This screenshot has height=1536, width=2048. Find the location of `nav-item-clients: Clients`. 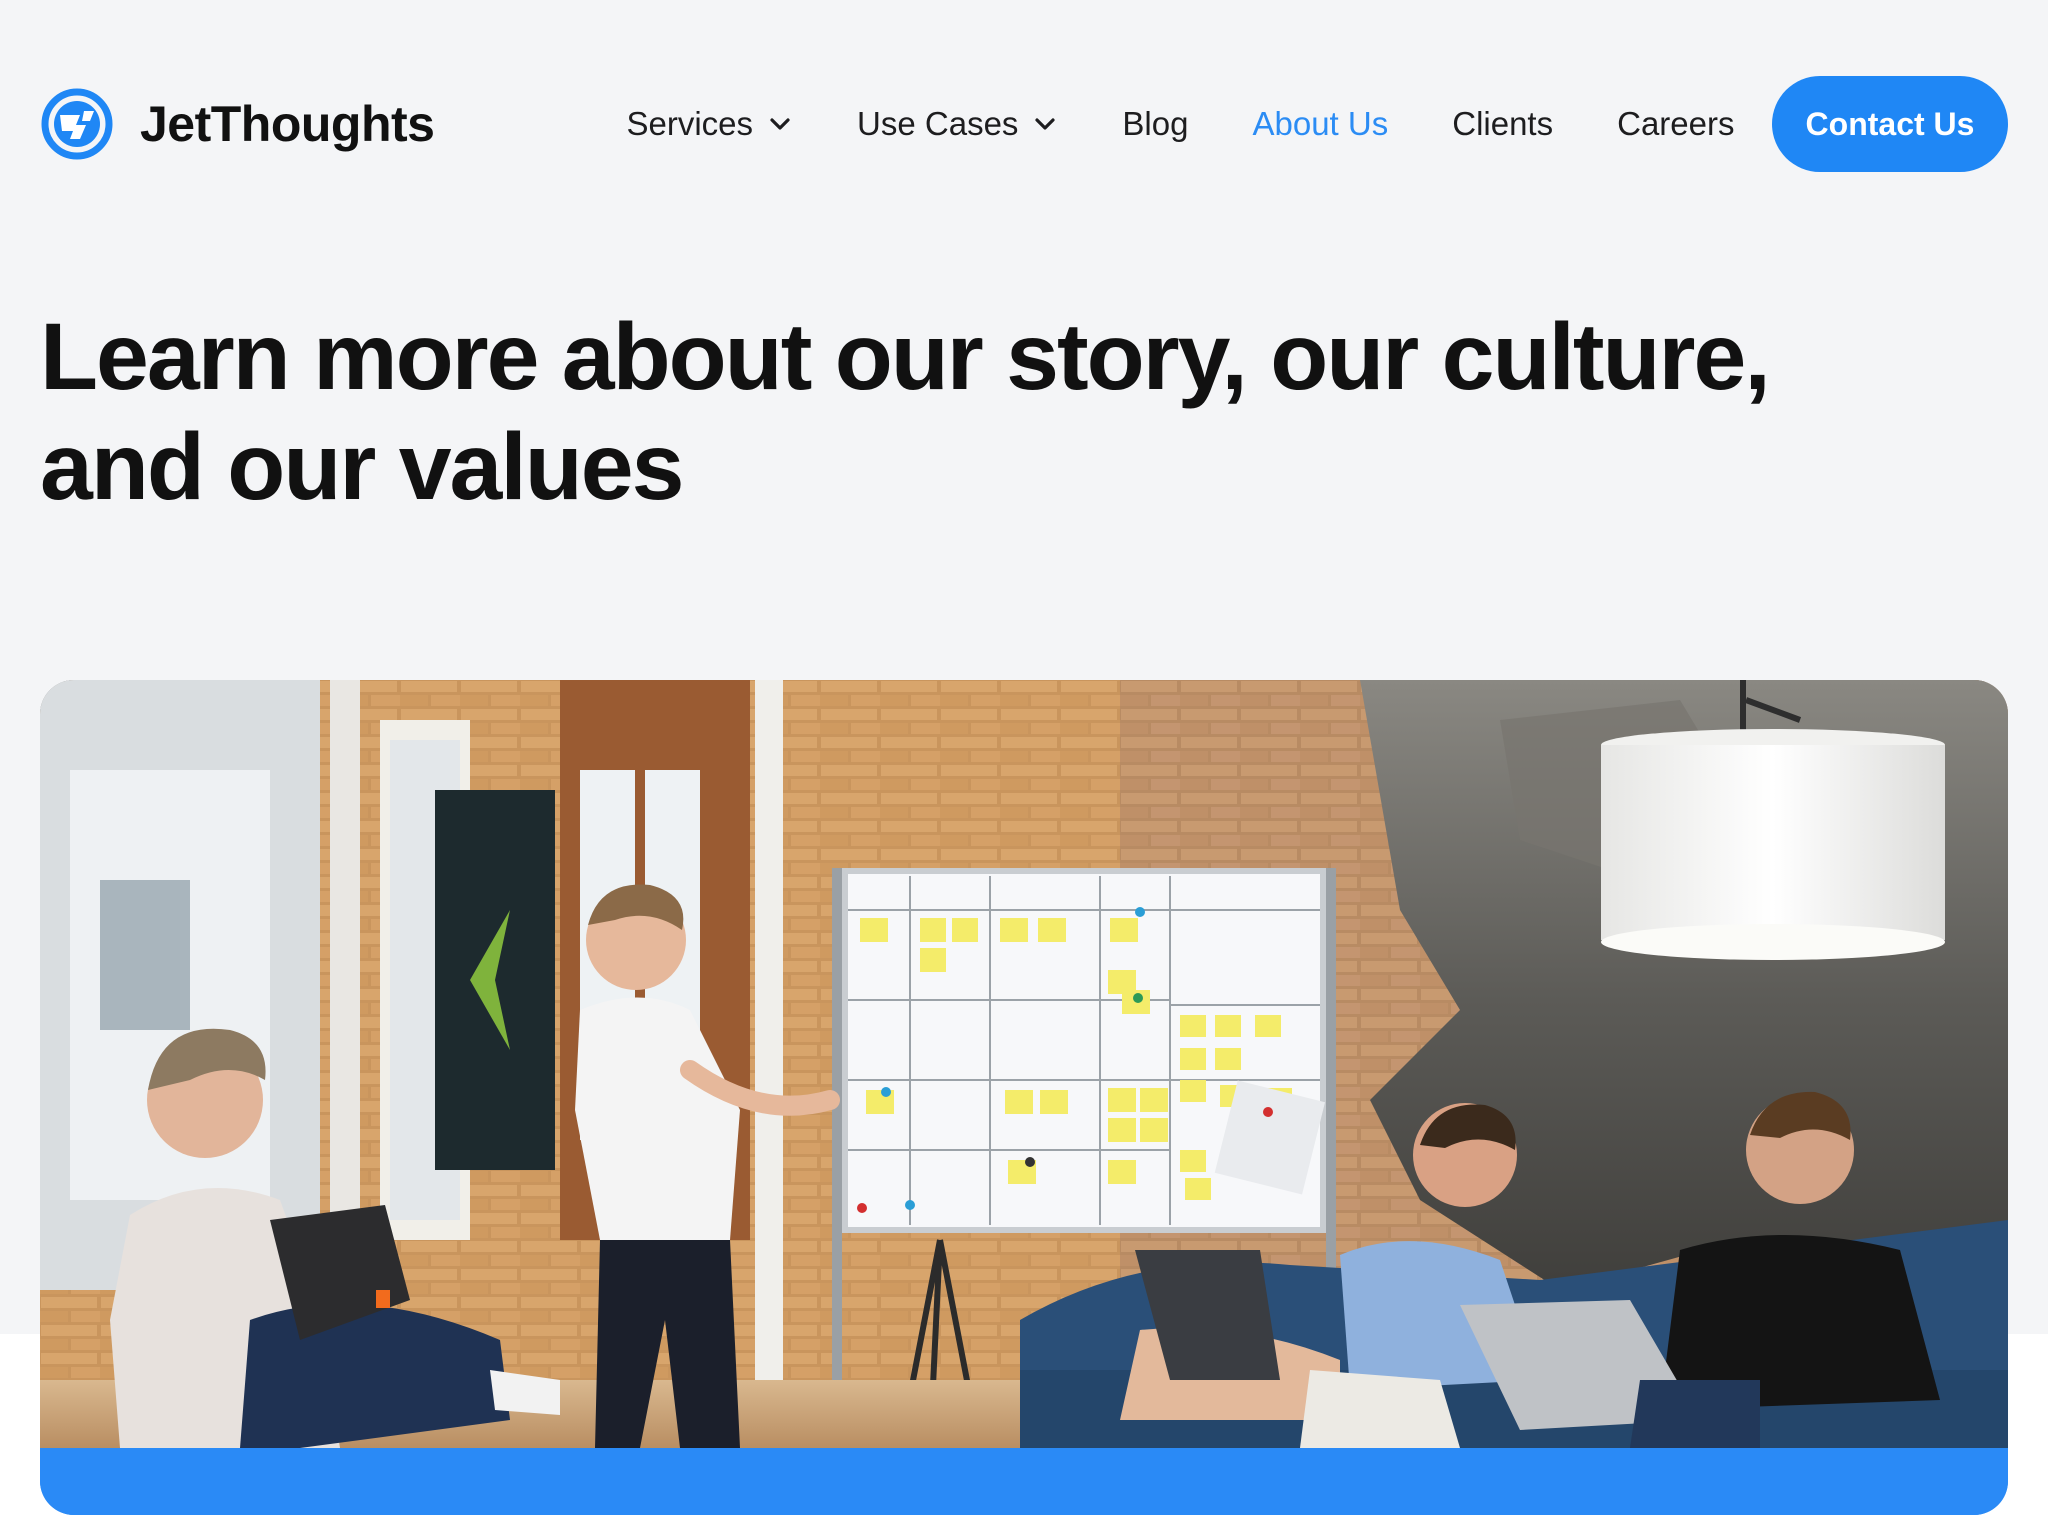

nav-item-clients: Clients is located at coordinates (1502, 124).